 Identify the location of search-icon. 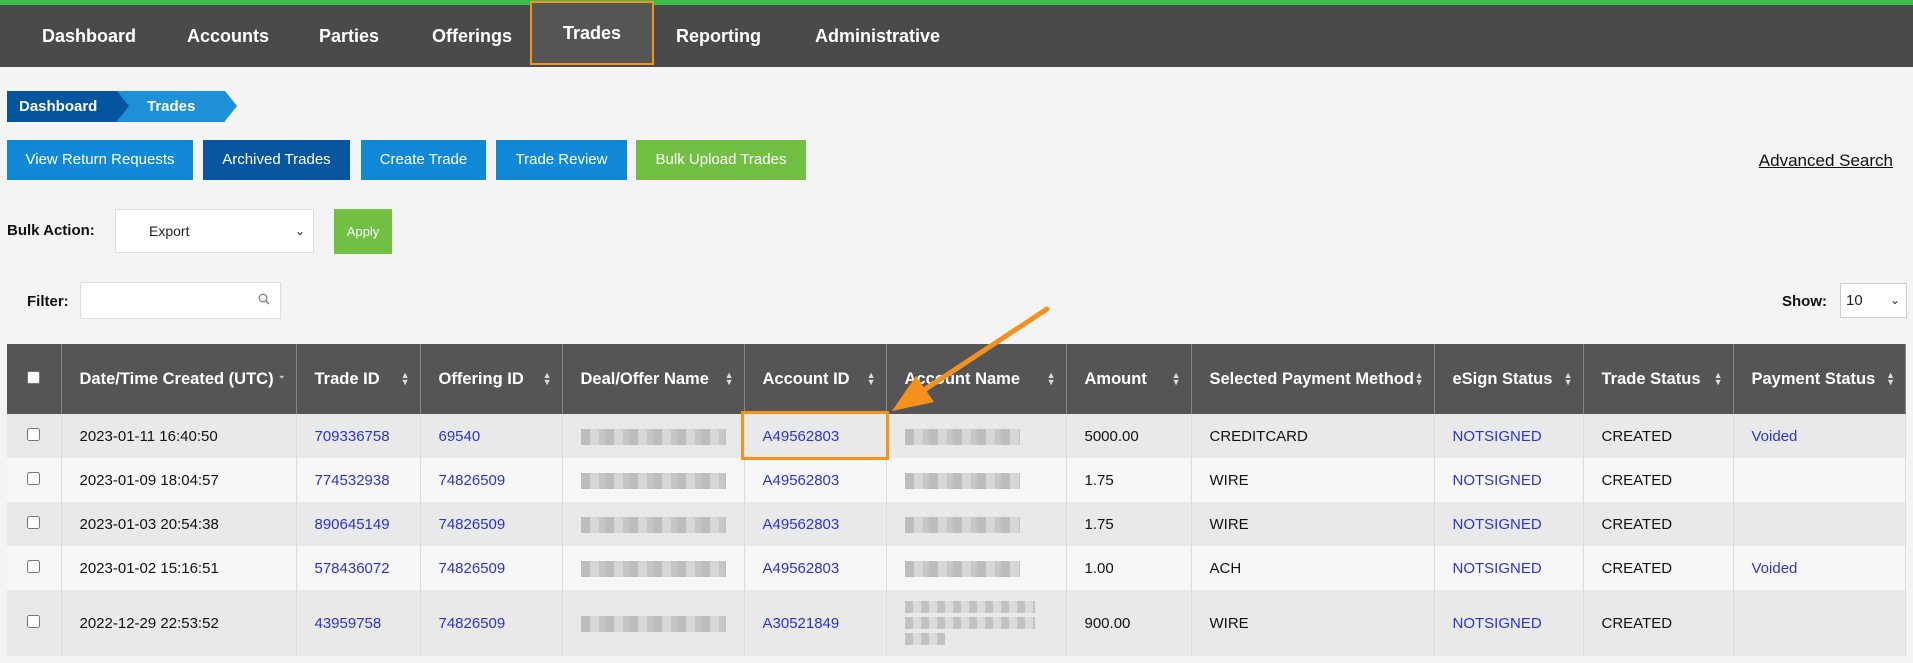
(264, 299).